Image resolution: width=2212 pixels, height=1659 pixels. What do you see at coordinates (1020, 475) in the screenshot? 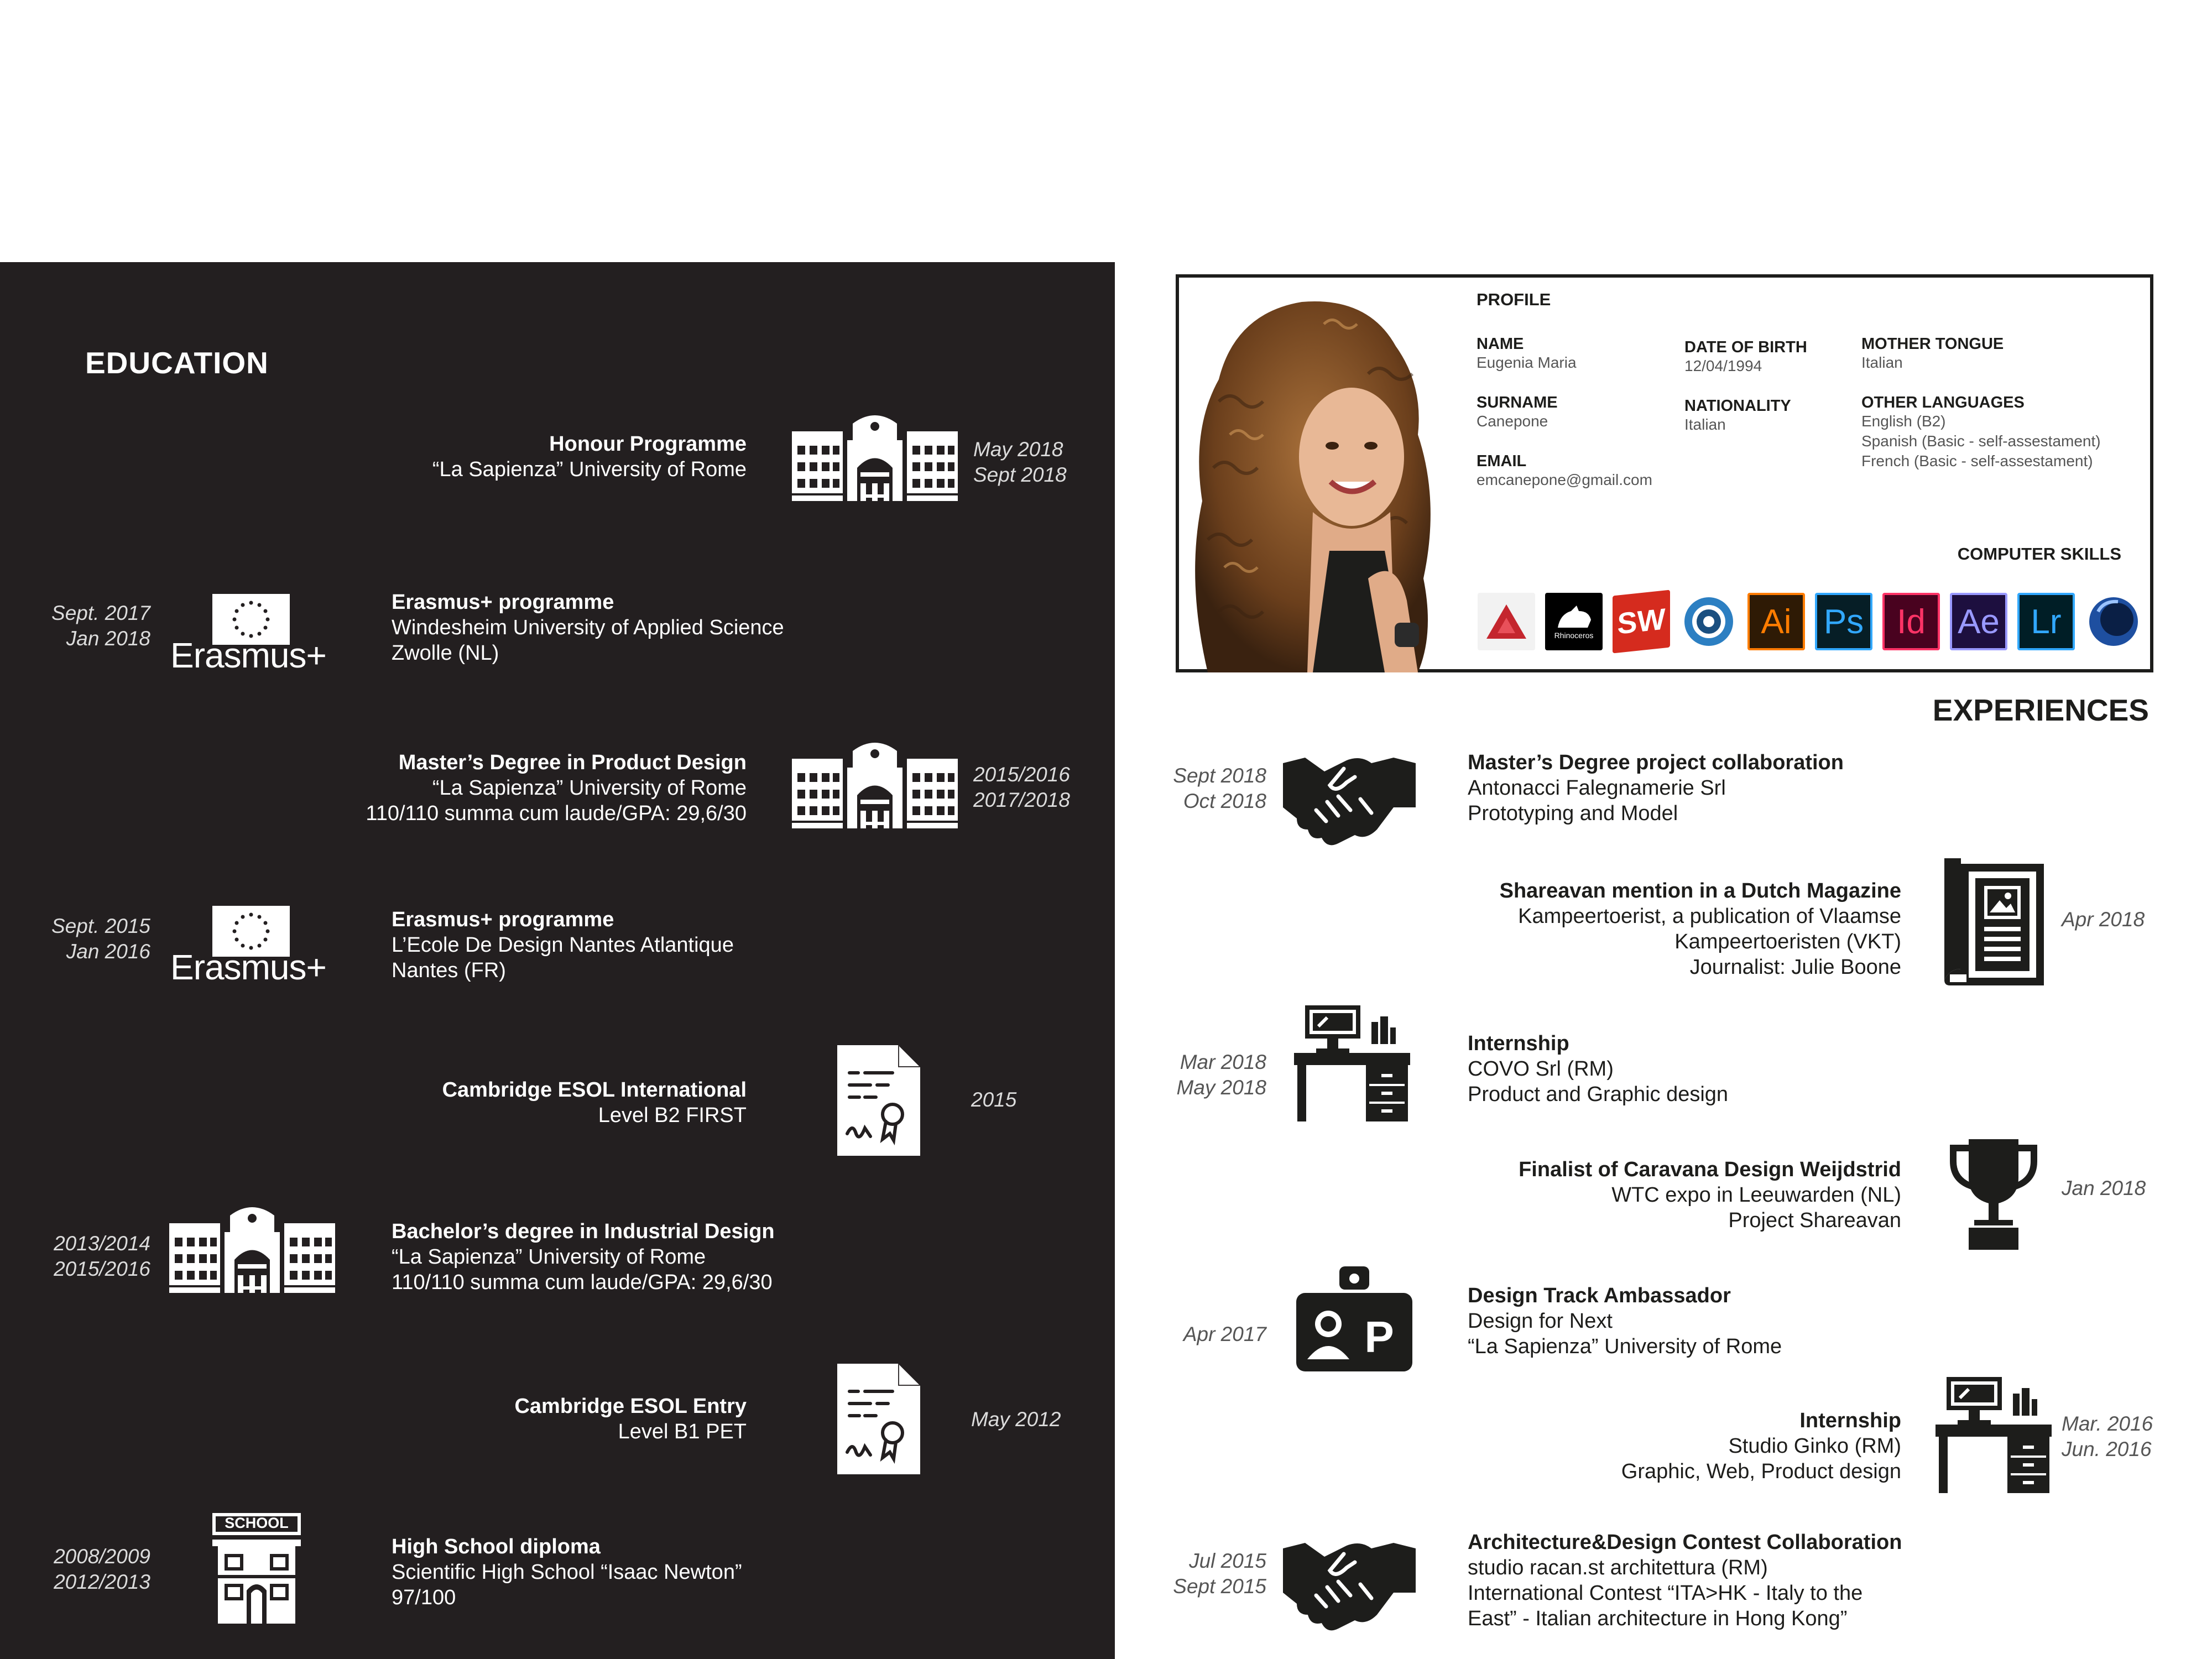
I see `date-end: Sept 2018` at bounding box center [1020, 475].